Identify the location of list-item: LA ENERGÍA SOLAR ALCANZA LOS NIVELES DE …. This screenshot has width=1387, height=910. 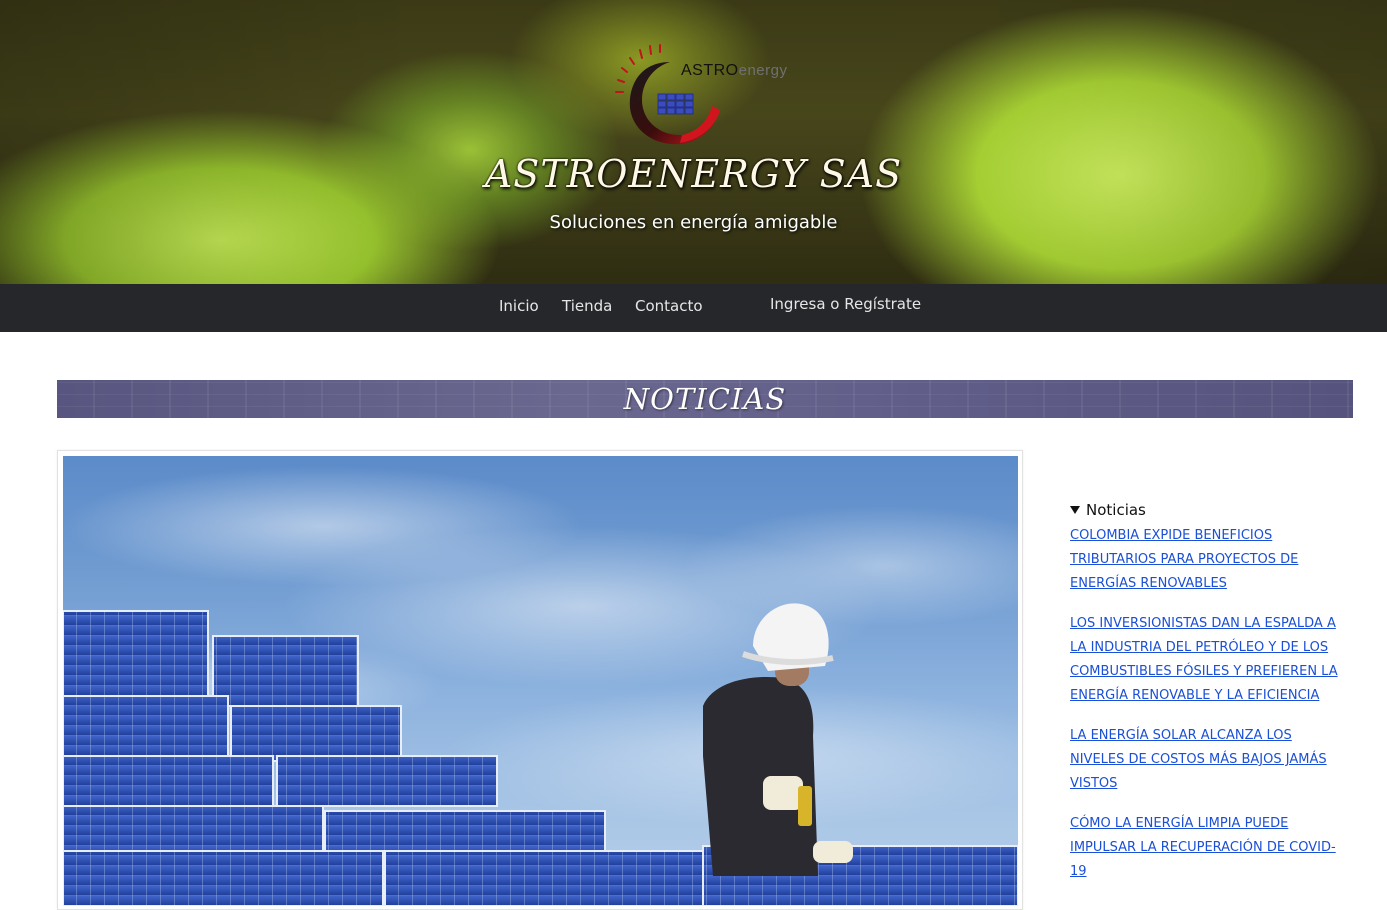
(1204, 760).